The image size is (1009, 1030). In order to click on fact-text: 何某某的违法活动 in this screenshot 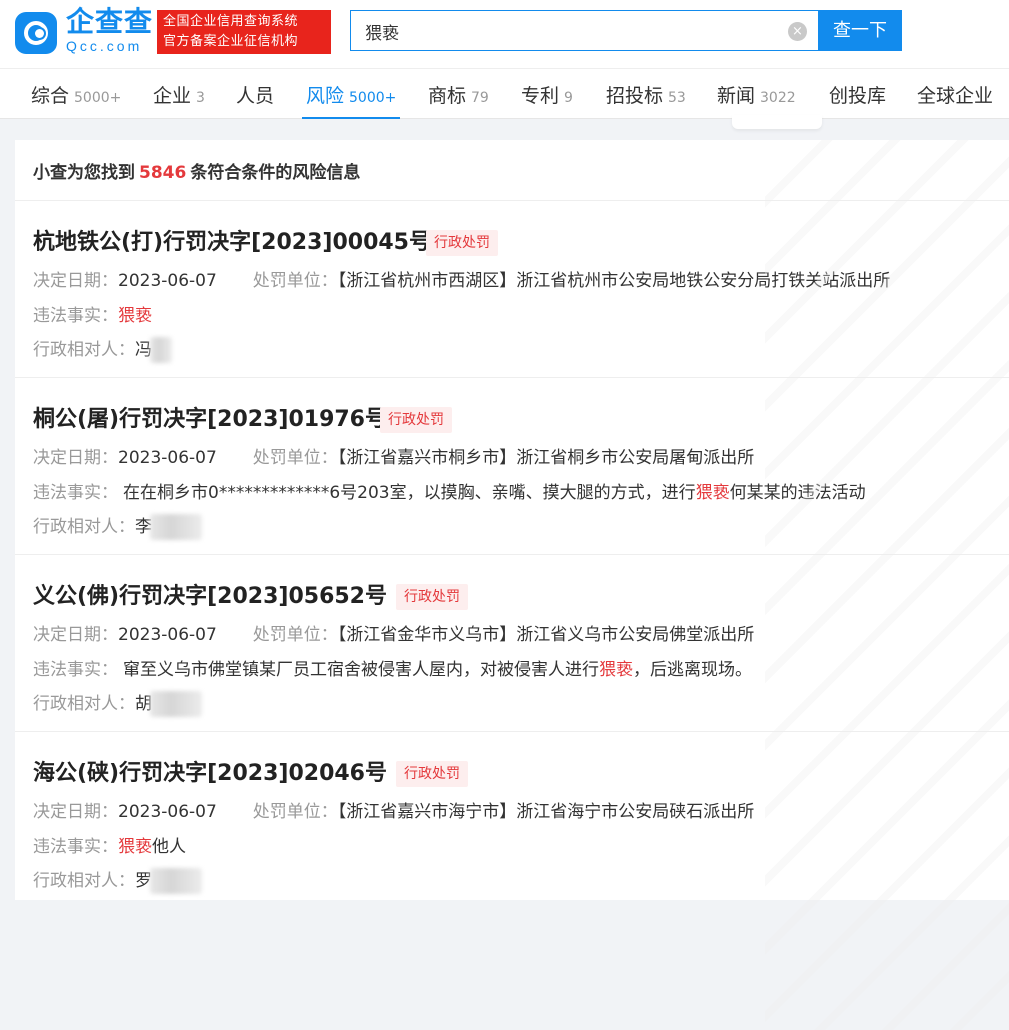, I will do `click(797, 493)`.